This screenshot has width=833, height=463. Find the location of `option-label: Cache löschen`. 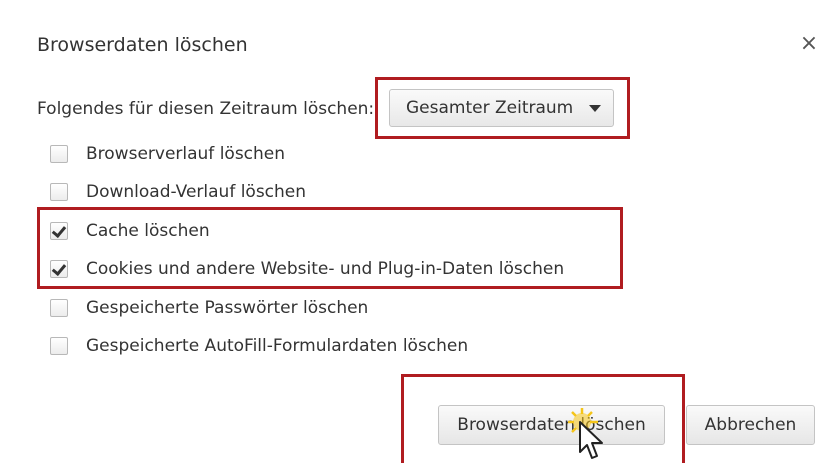

option-label: Cache löschen is located at coordinates (148, 231).